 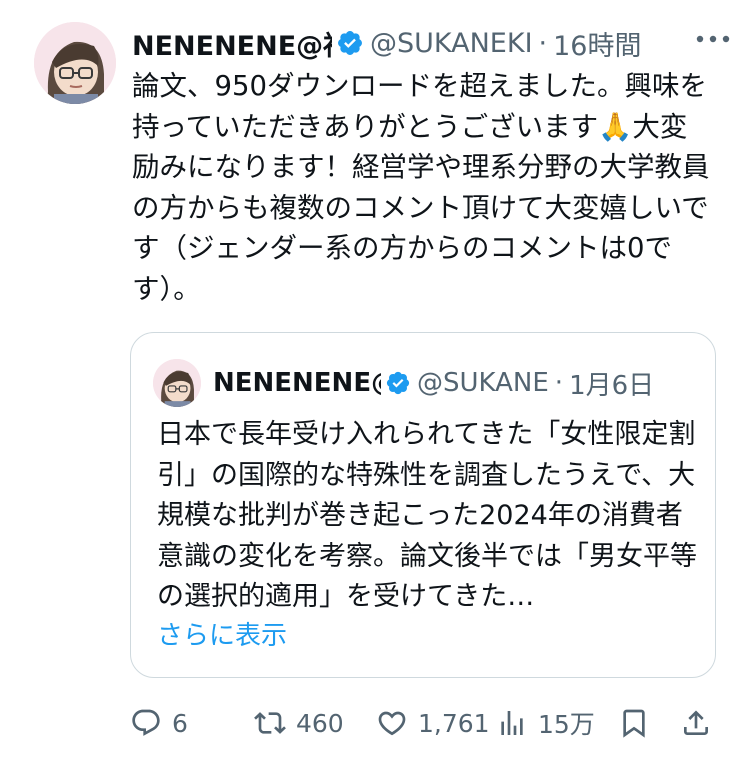 I want to click on more-icon, so click(x=713, y=39).